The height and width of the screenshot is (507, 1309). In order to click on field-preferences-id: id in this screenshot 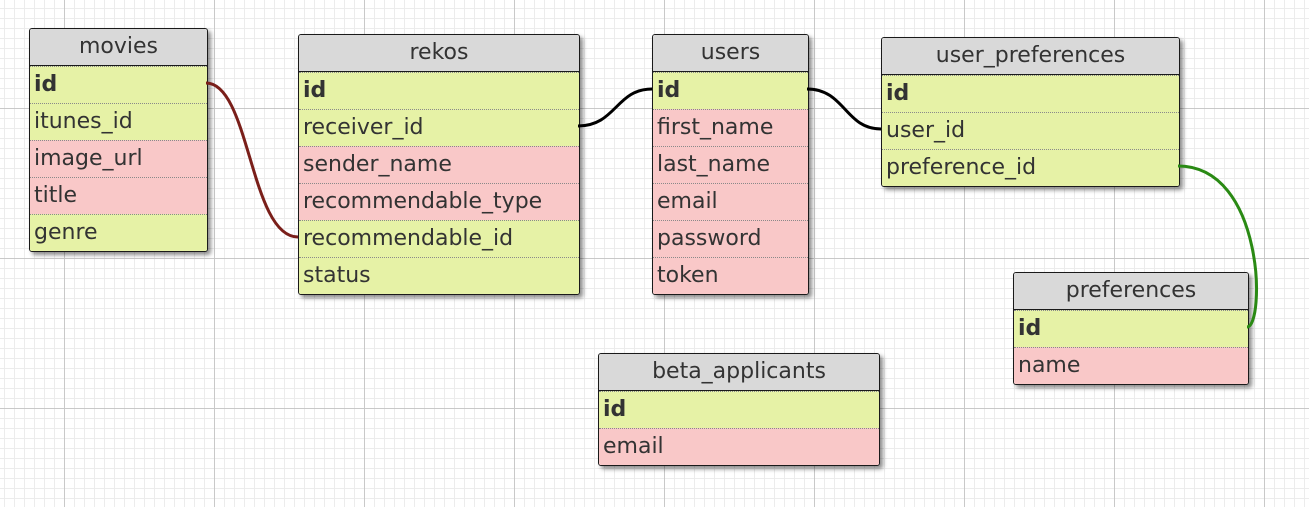, I will do `click(1131, 328)`.